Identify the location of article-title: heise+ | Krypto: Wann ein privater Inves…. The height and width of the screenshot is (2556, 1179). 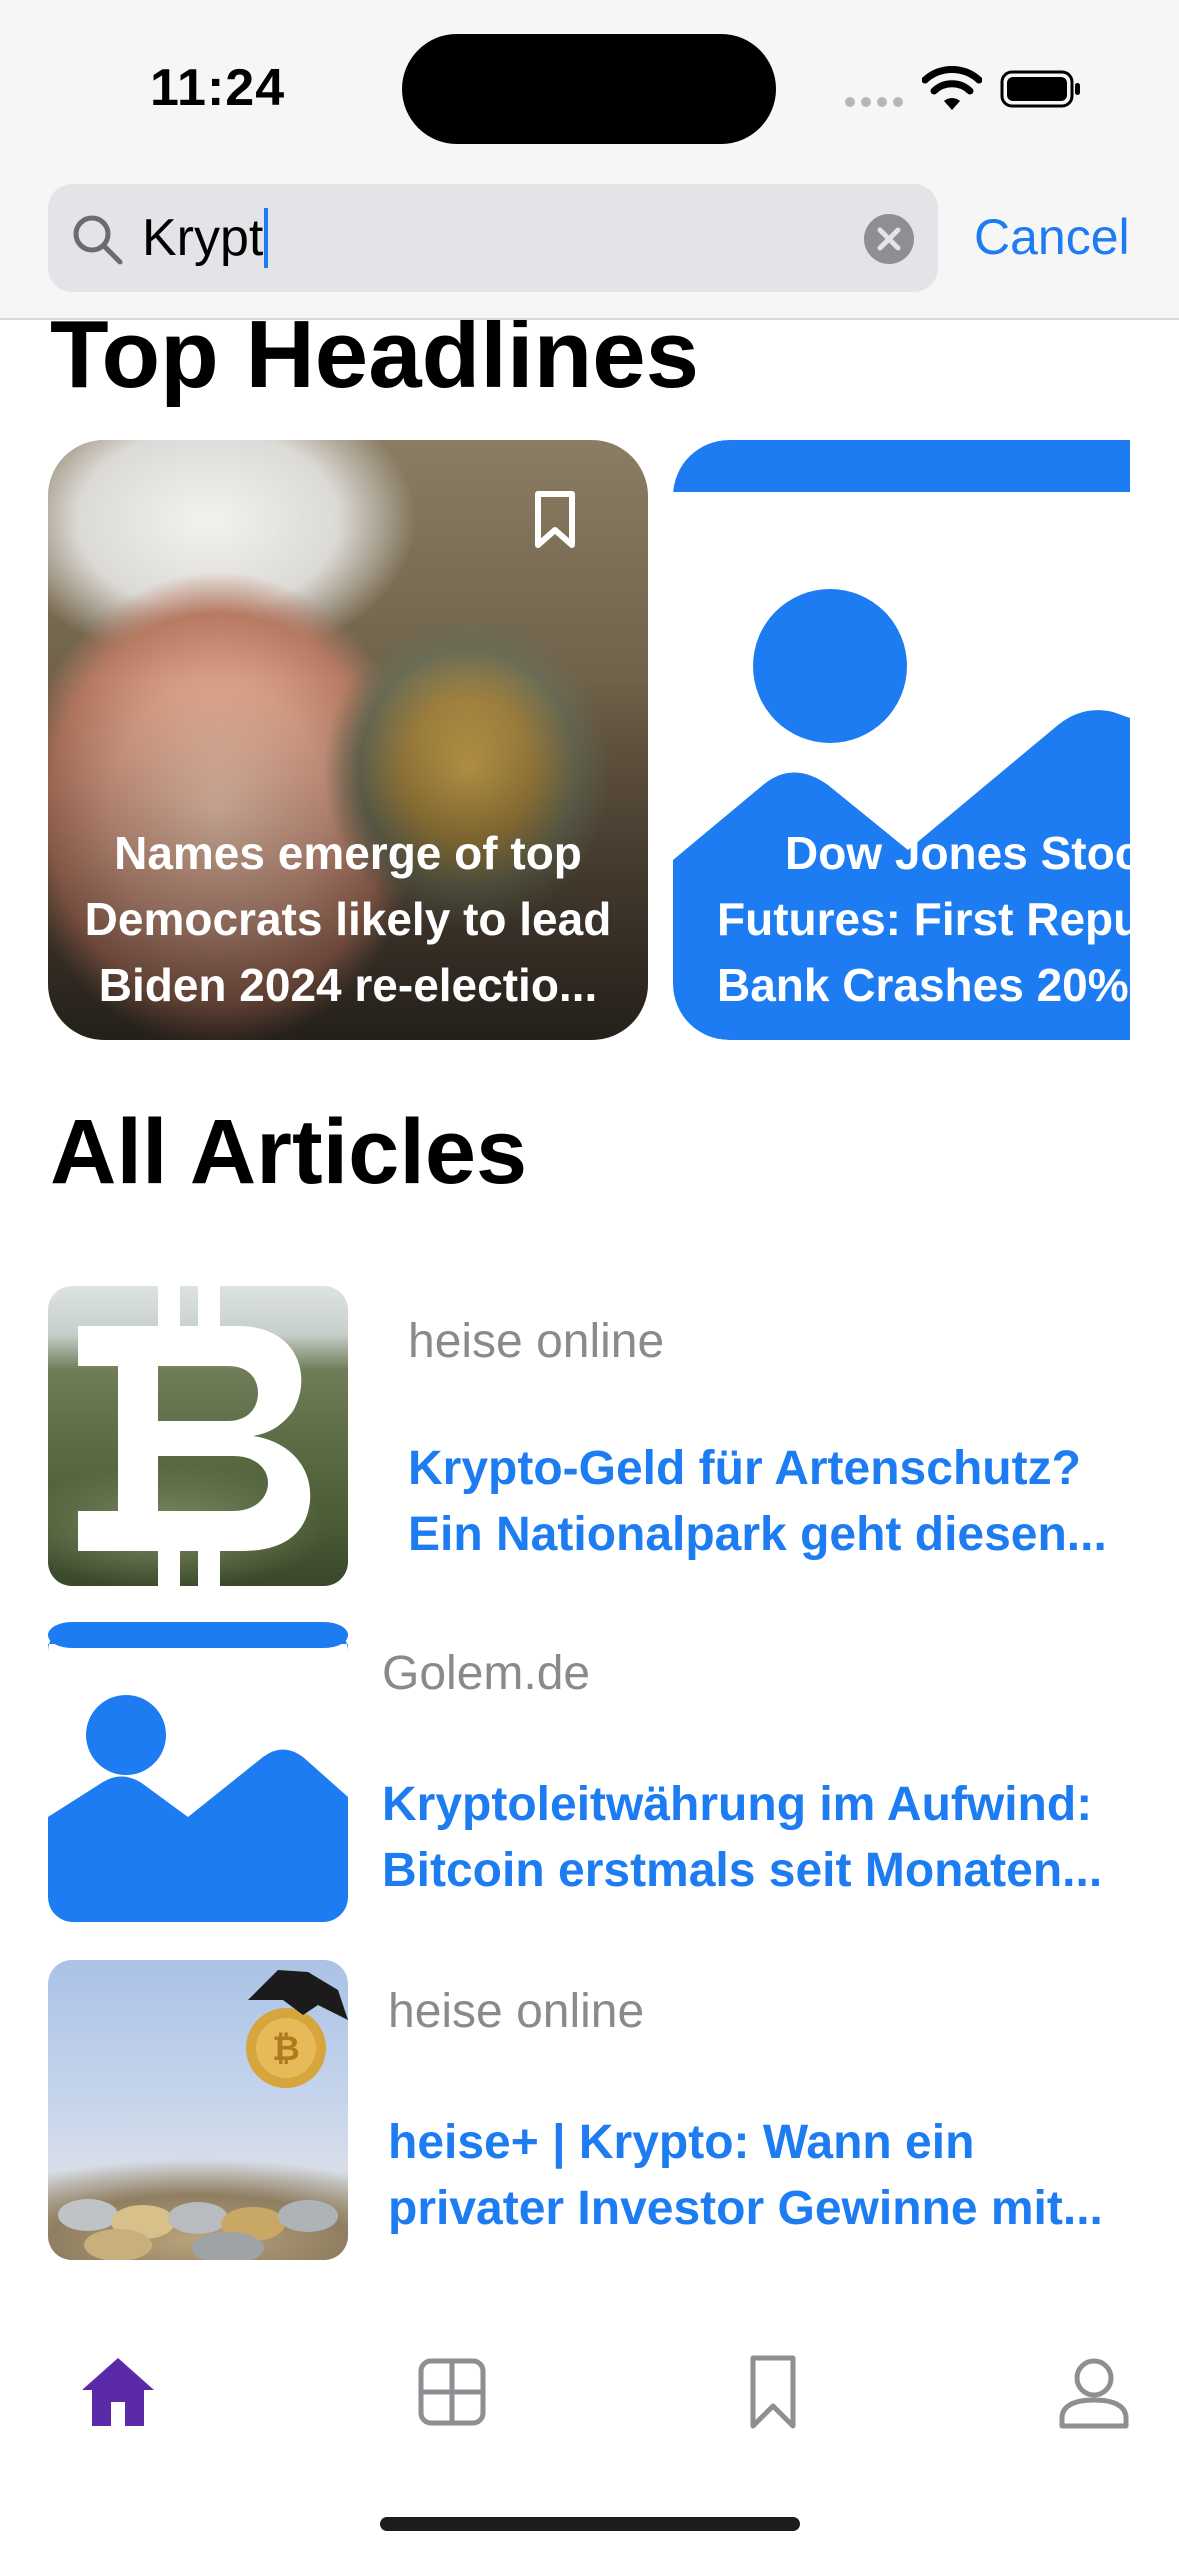
(745, 2176).